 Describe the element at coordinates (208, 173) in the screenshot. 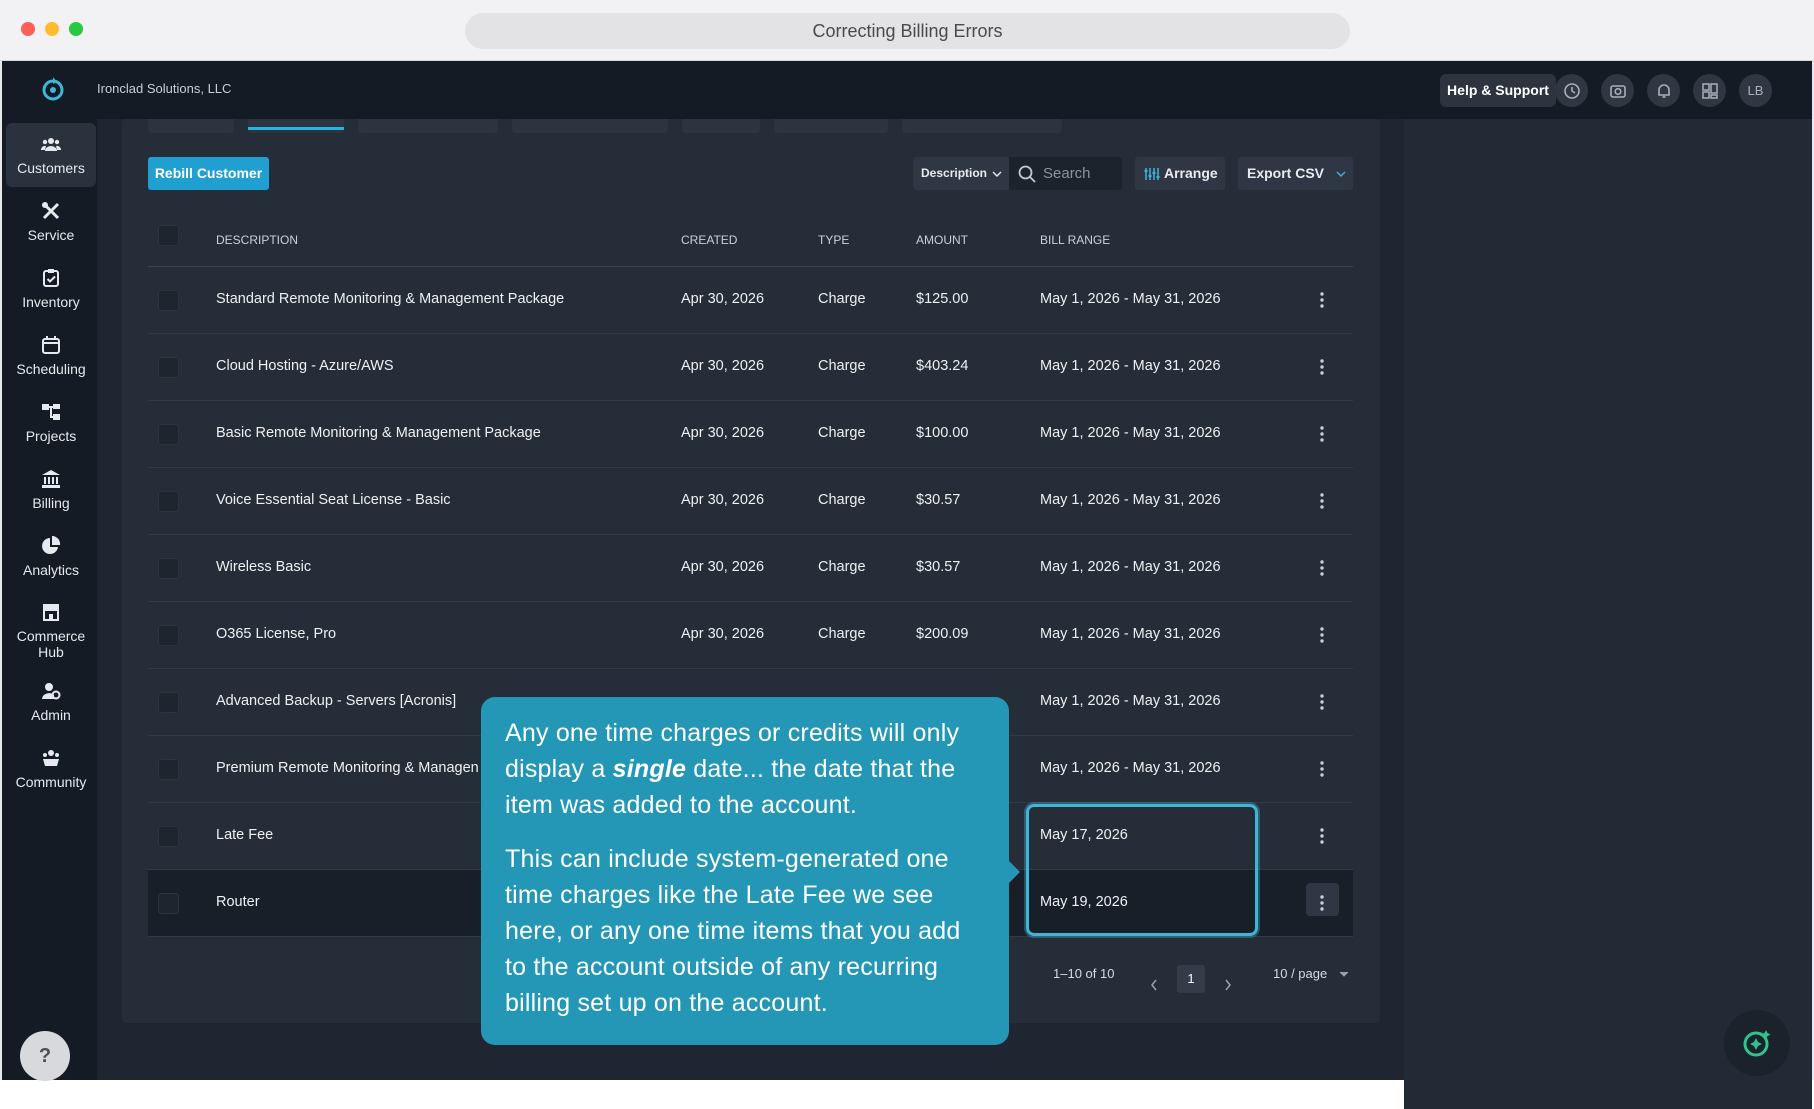

I see `rebill-customer-button: Rebill Customer` at that location.